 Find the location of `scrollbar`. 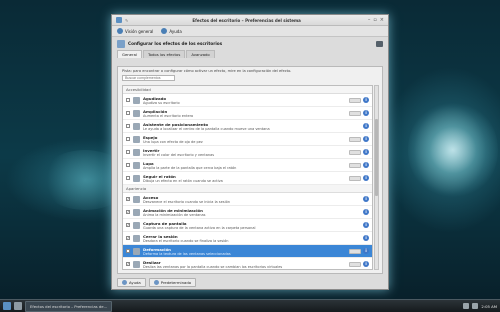

scrollbar is located at coordinates (376, 177).